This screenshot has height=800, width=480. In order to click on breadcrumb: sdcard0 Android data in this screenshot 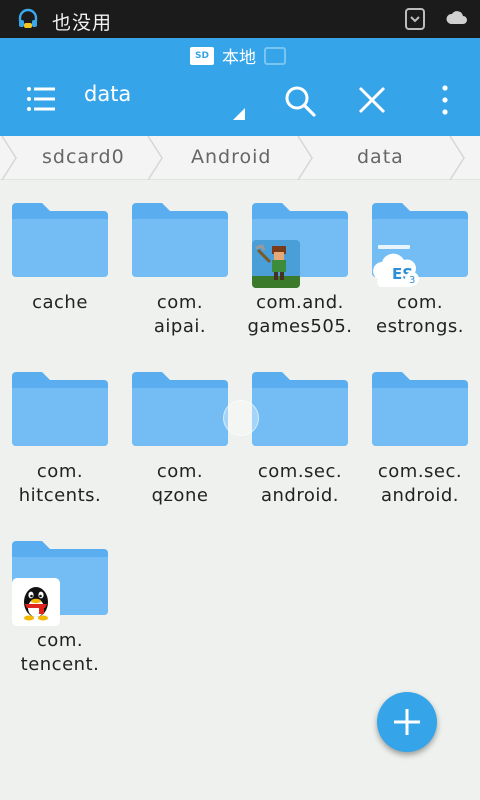, I will do `click(240, 158)`.